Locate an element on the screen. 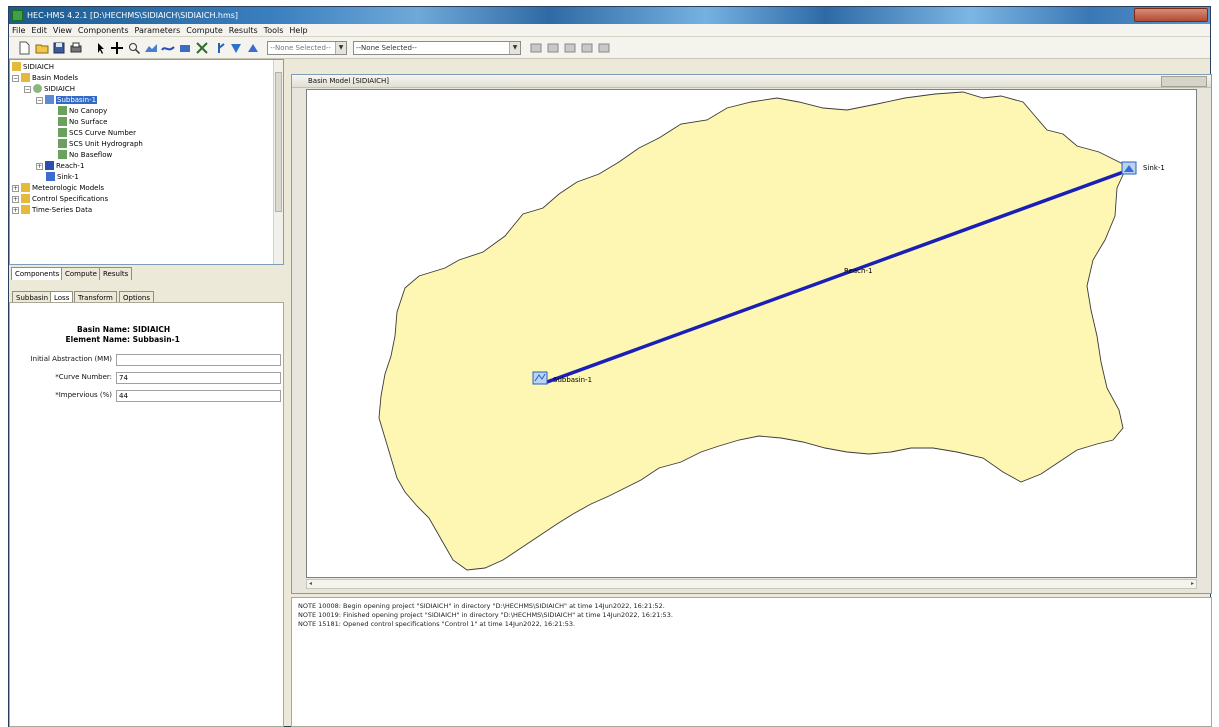 The image size is (1219, 727). menu-results: Results is located at coordinates (243, 30).